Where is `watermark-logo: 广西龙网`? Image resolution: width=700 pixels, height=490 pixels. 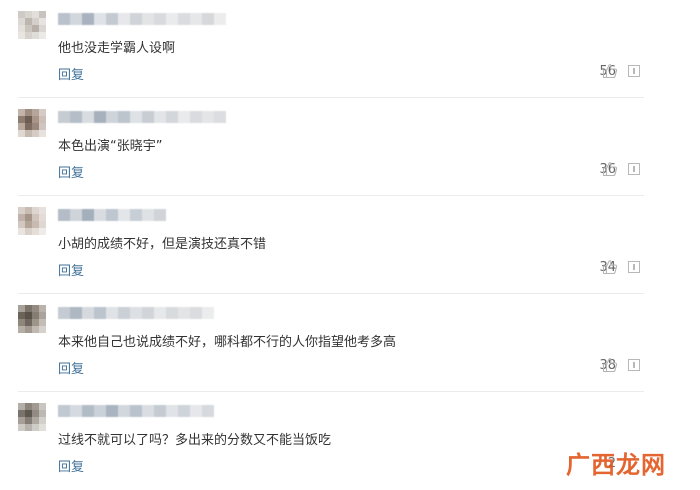
watermark-logo: 广西龙网 is located at coordinates (616, 465).